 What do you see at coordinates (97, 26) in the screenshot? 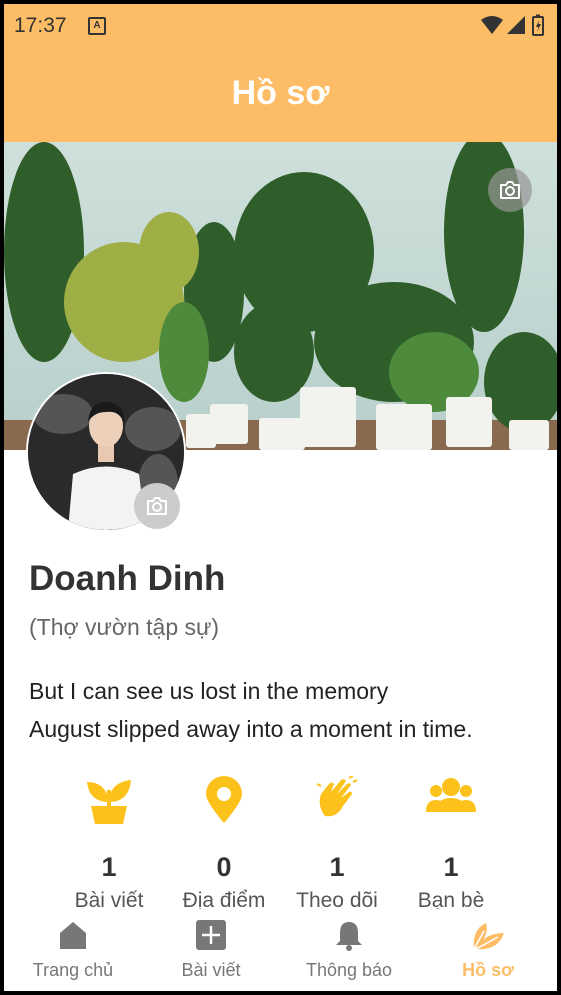
I see `notification-badge: A` at bounding box center [97, 26].